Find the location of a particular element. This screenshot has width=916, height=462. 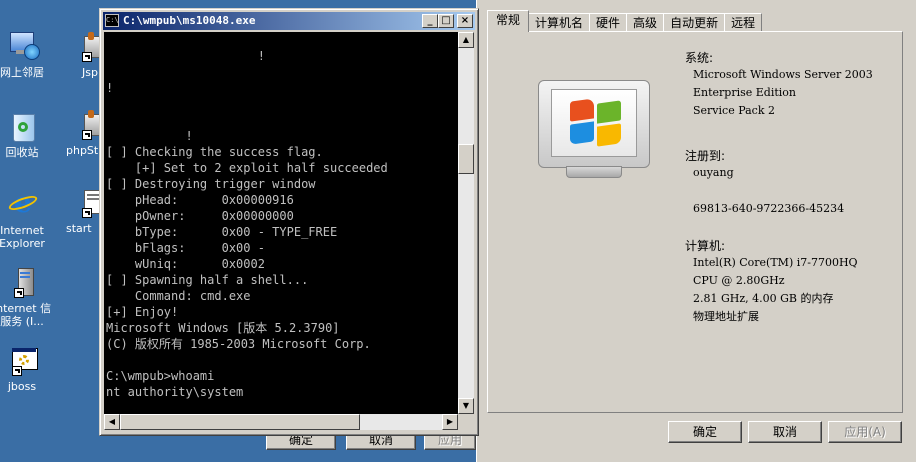

desktop-icon-internet-explorer: e Internet Explorer is located at coordinates (28, 219).